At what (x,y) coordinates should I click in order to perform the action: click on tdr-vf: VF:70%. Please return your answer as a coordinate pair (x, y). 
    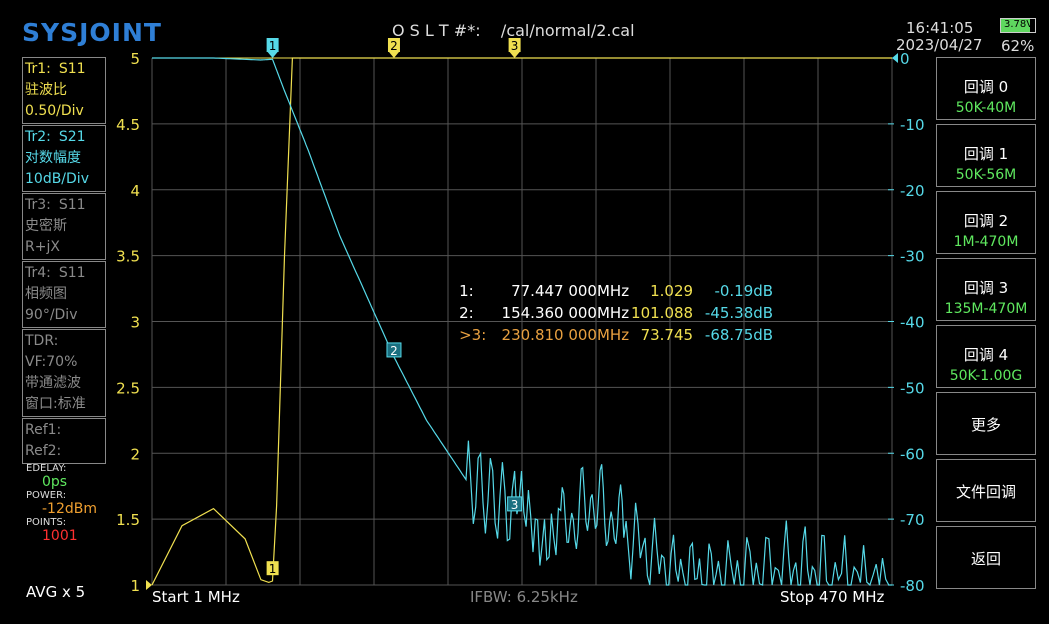
    Looking at the image, I should click on (51, 362).